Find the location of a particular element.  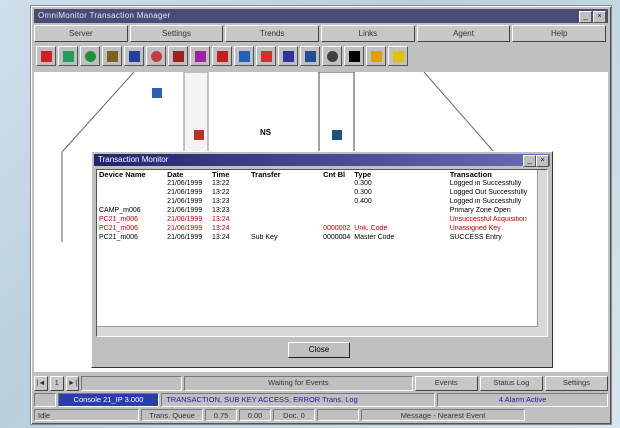

nearest-event-field: Message - Nearest Event is located at coordinates (443, 415).